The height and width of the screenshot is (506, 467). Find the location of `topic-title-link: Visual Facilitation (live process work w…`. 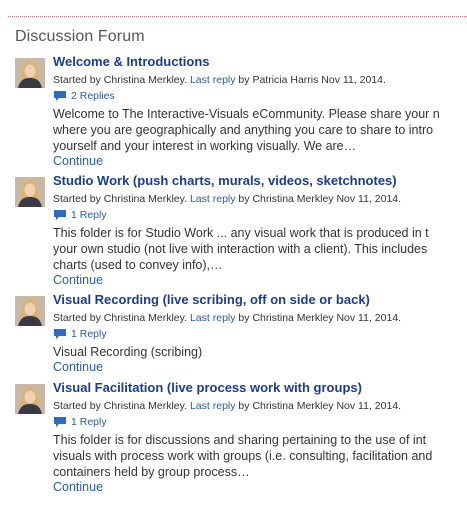

topic-title-link: Visual Facilitation (live process work w… is located at coordinates (260, 388).